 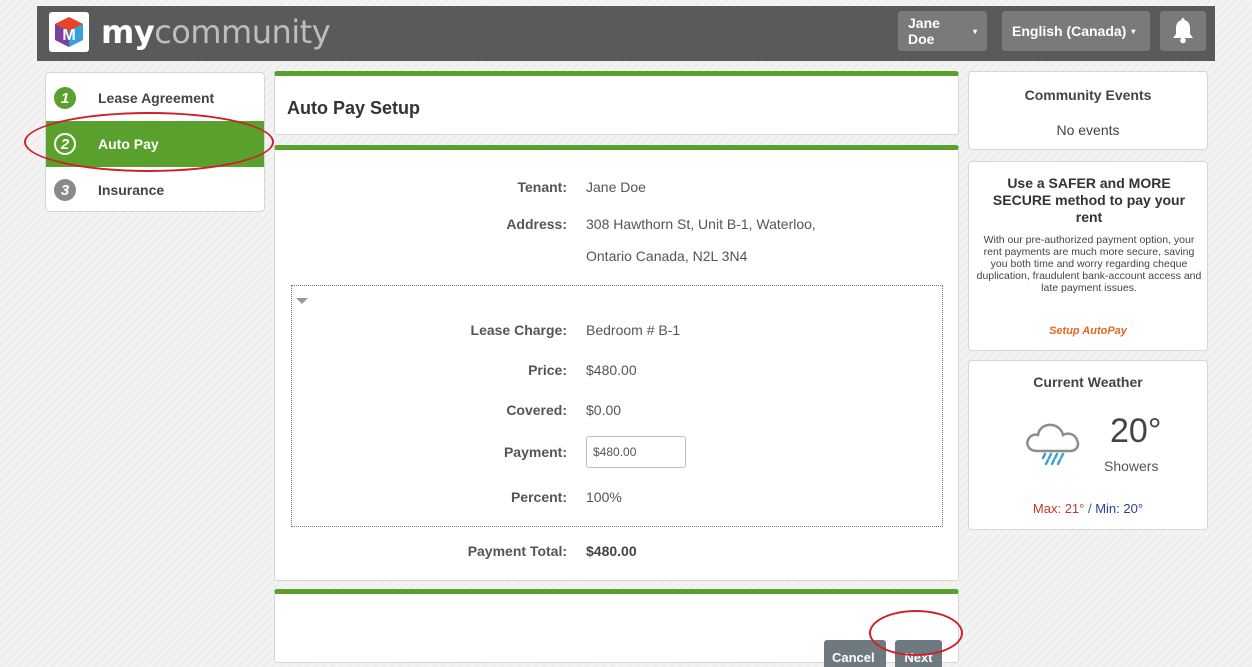 What do you see at coordinates (65, 144) in the screenshot?
I see `step-number-badge: 2` at bounding box center [65, 144].